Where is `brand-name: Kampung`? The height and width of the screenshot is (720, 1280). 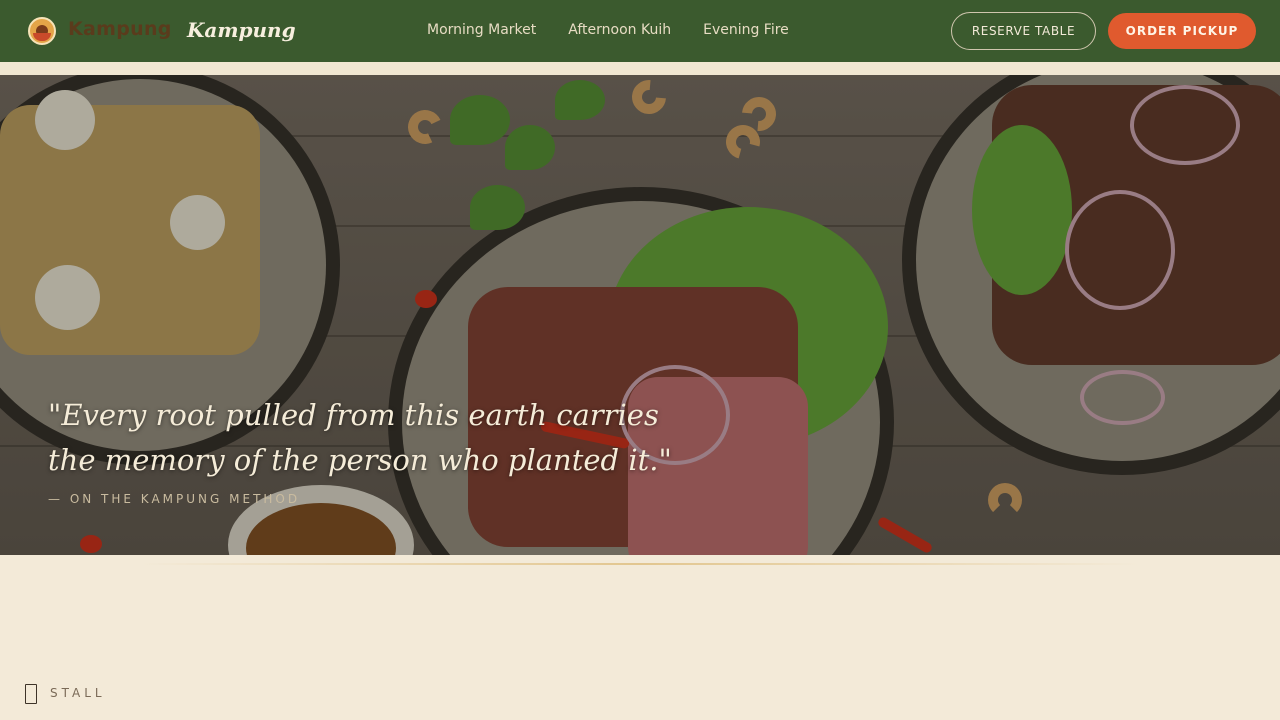 brand-name: Kampung is located at coordinates (120, 29).